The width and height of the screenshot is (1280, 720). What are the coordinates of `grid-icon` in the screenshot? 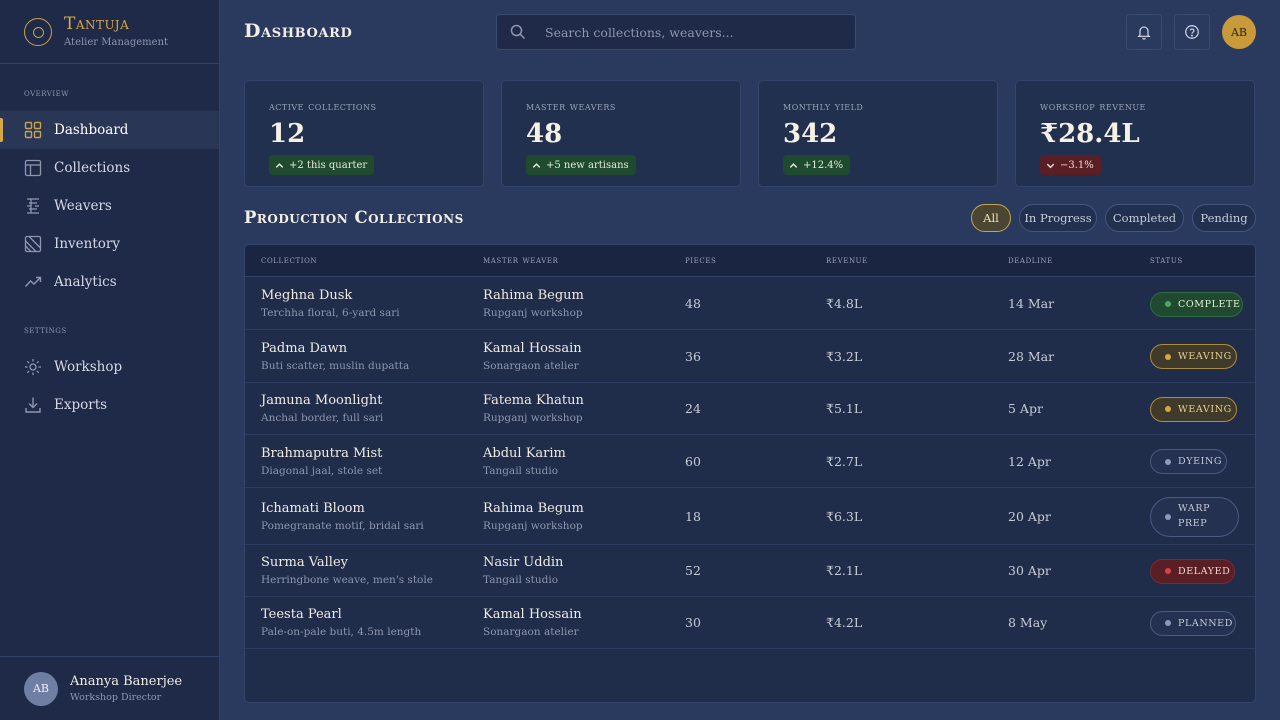 It's located at (33, 130).